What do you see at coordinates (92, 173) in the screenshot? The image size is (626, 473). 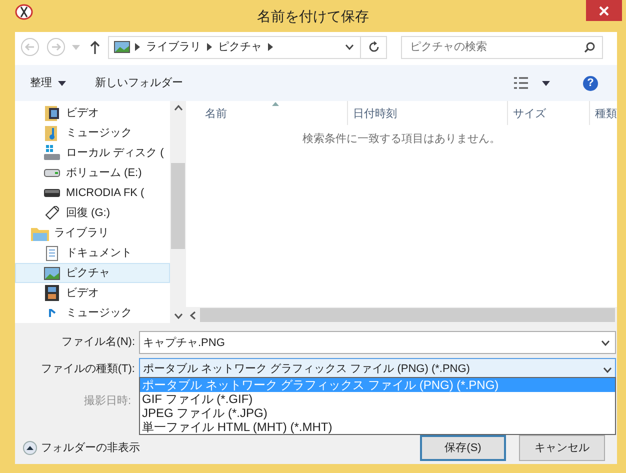 I see `sidebar-item: ボリューム (E:)` at bounding box center [92, 173].